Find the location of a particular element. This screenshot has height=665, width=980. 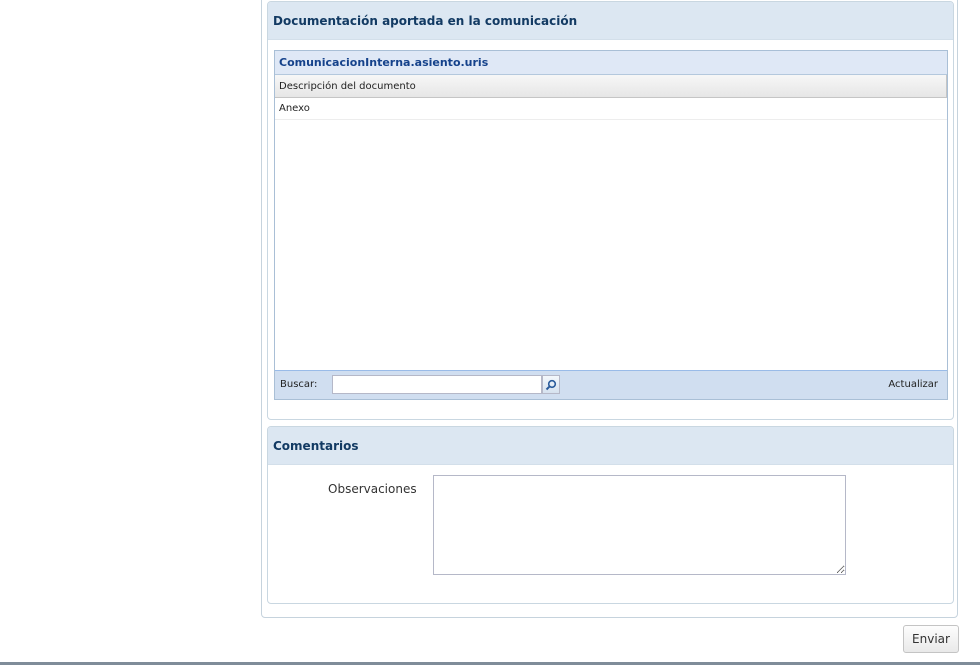

refresh-button: Actualizar is located at coordinates (913, 384).